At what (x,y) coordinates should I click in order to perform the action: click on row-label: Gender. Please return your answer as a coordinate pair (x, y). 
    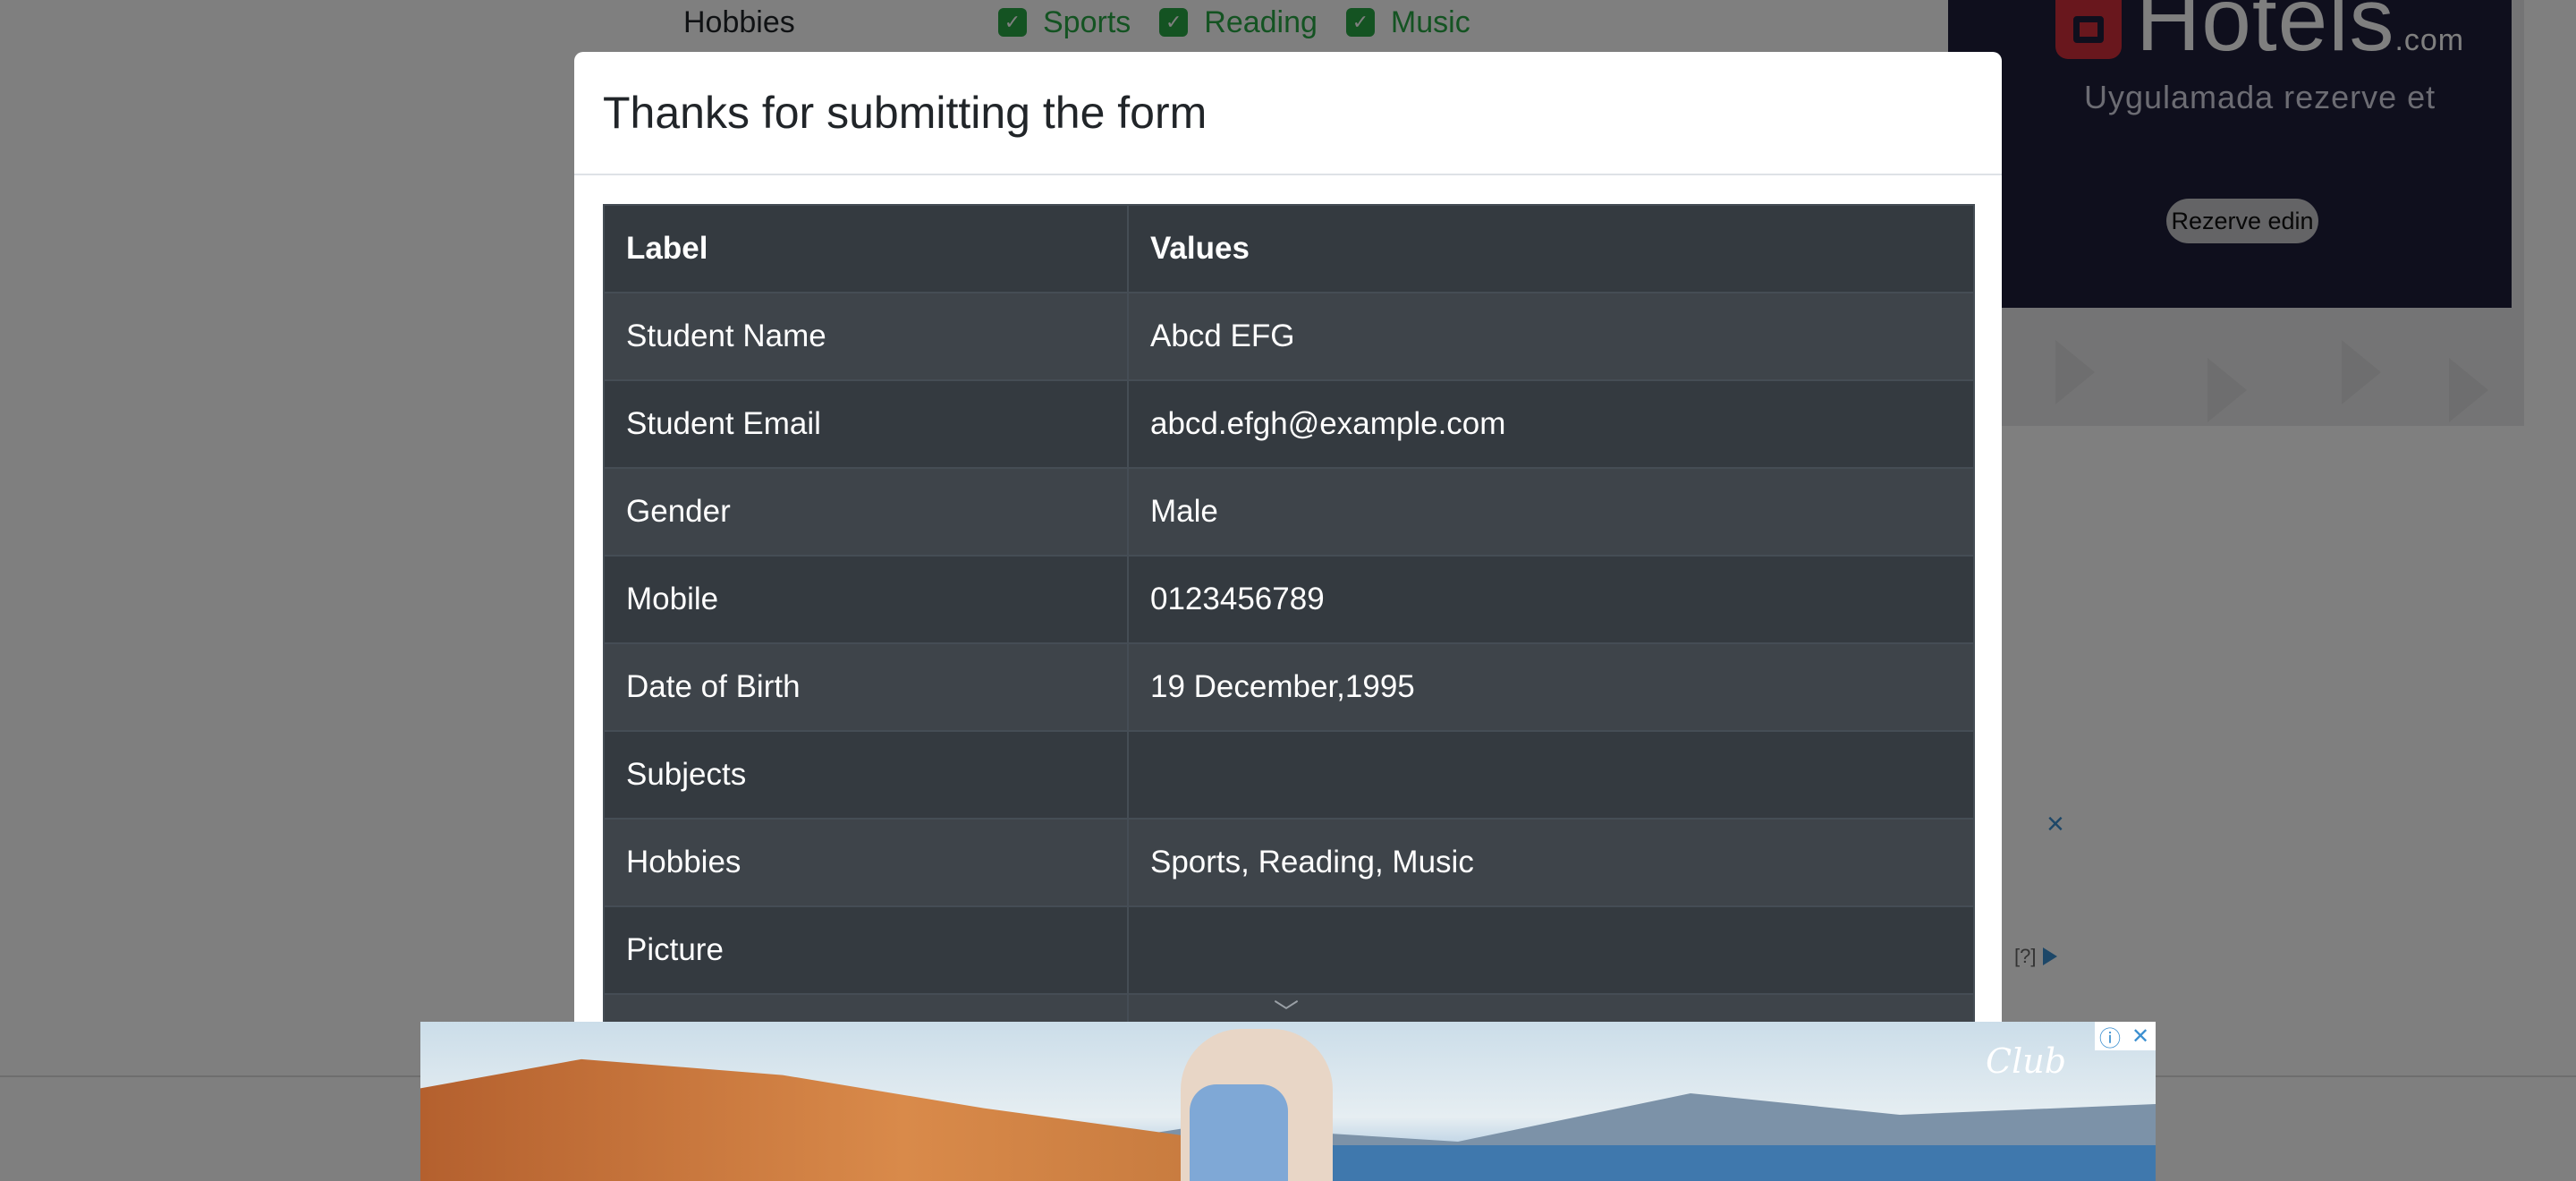
    Looking at the image, I should click on (866, 512).